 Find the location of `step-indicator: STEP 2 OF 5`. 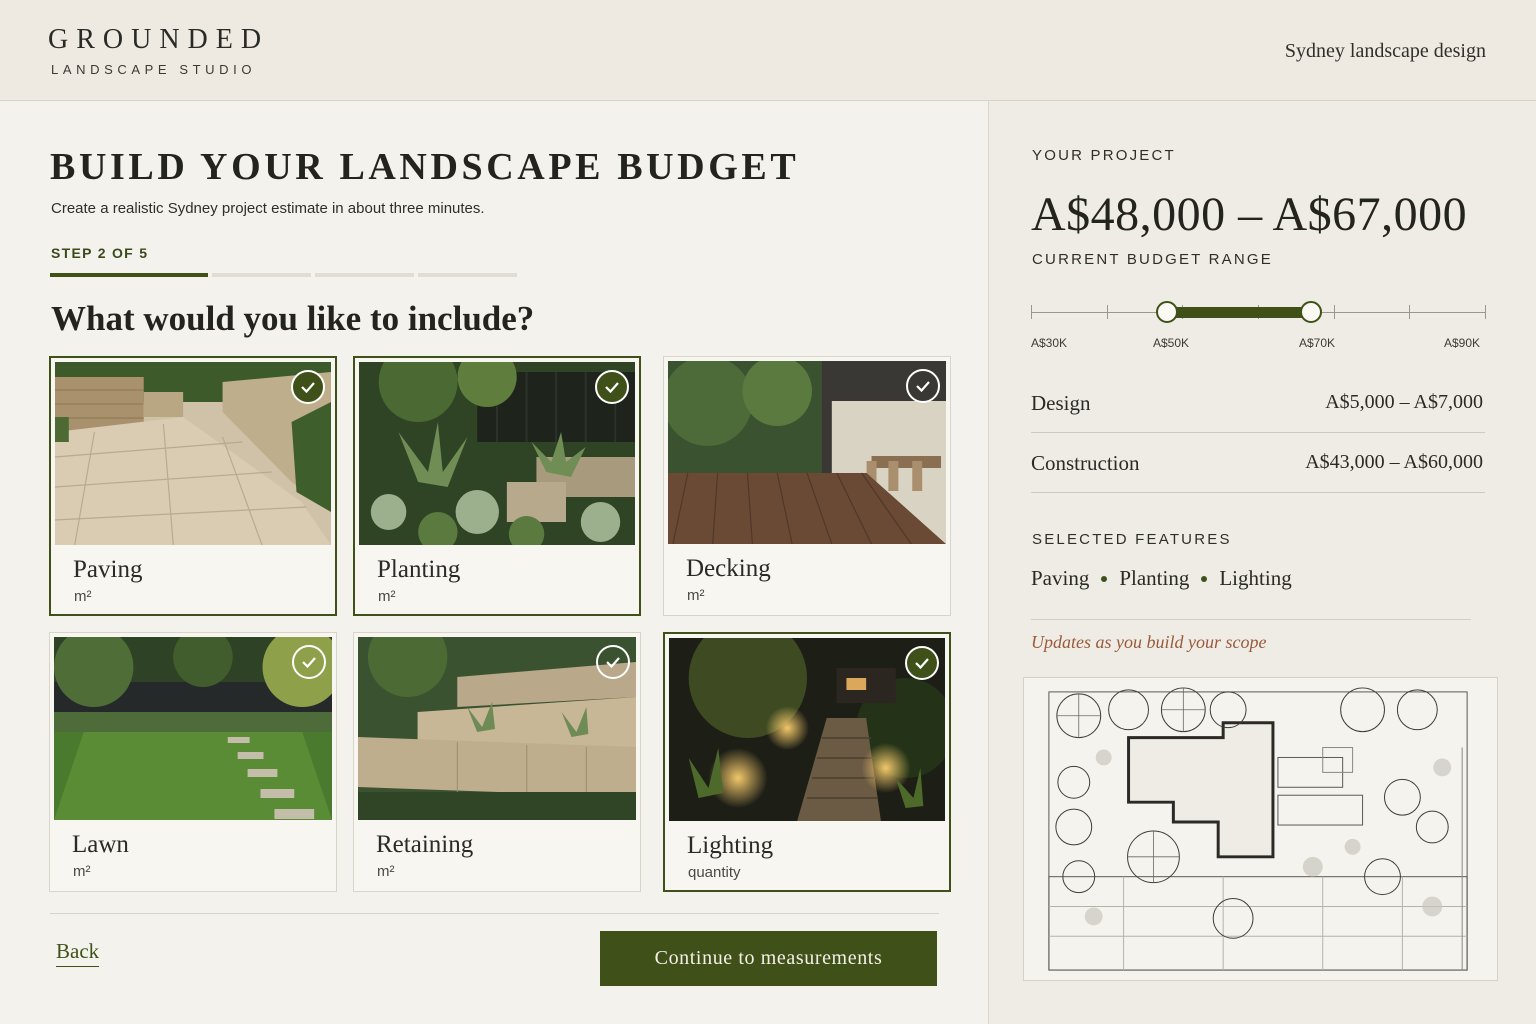

step-indicator: STEP 2 OF 5 is located at coordinates (100, 253).